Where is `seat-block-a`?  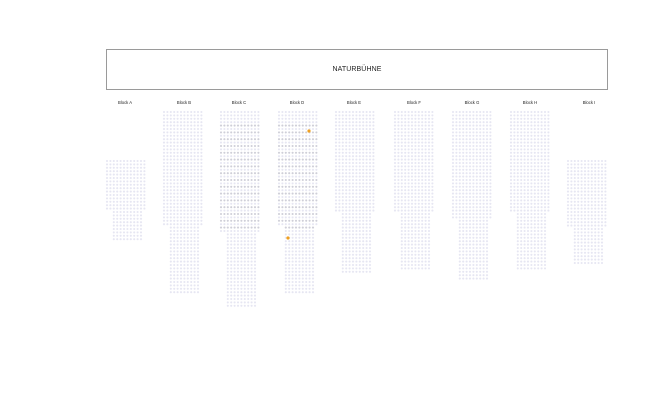
seat-block-a is located at coordinates (124, 164).